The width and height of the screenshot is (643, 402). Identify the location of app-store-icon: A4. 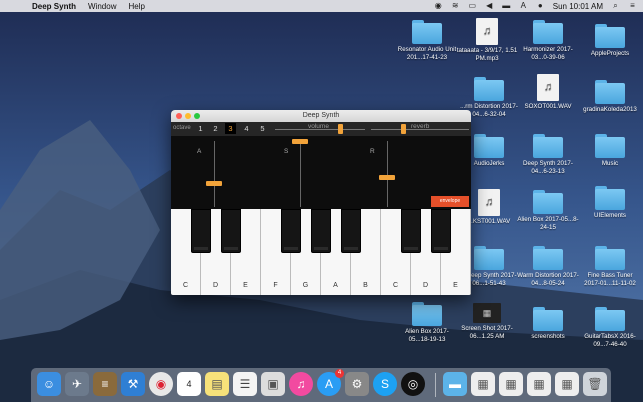
(330, 382).